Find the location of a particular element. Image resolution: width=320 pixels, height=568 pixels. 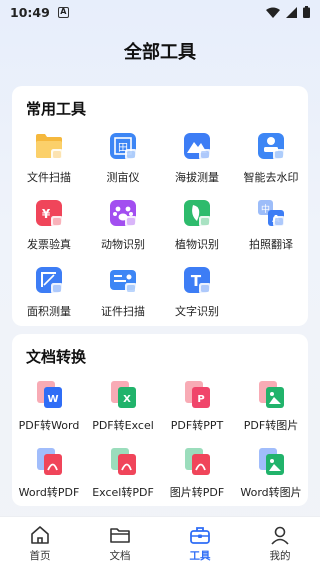

pdf-to-excel-tool: X PDF转Excel is located at coordinates (123, 409).